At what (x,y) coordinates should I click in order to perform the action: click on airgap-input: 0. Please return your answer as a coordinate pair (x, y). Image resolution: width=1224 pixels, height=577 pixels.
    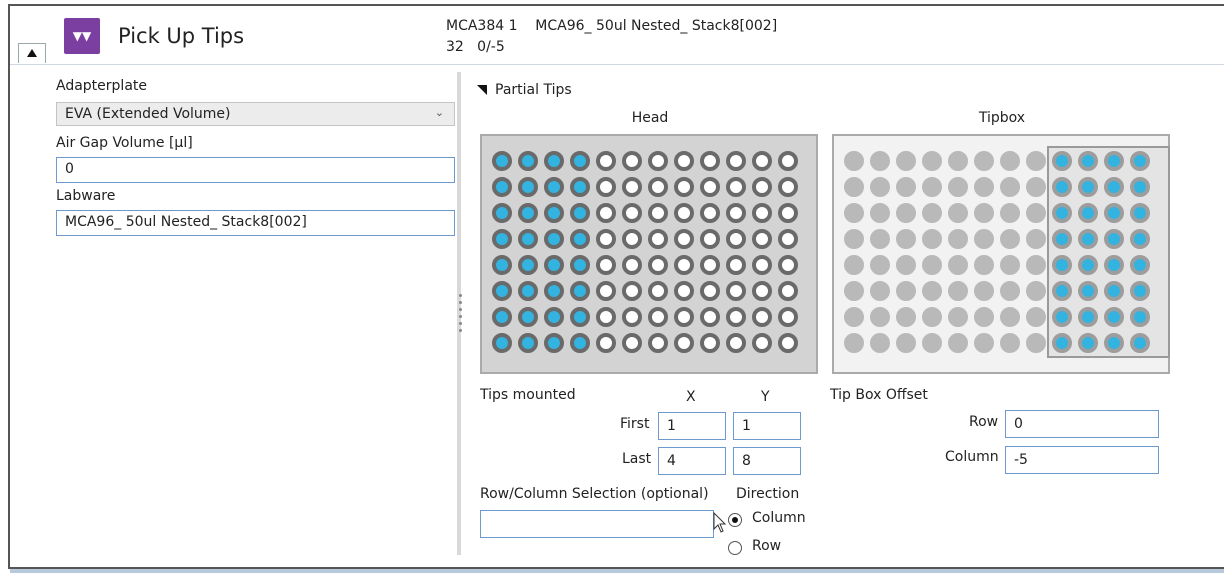
    Looking at the image, I should click on (255, 170).